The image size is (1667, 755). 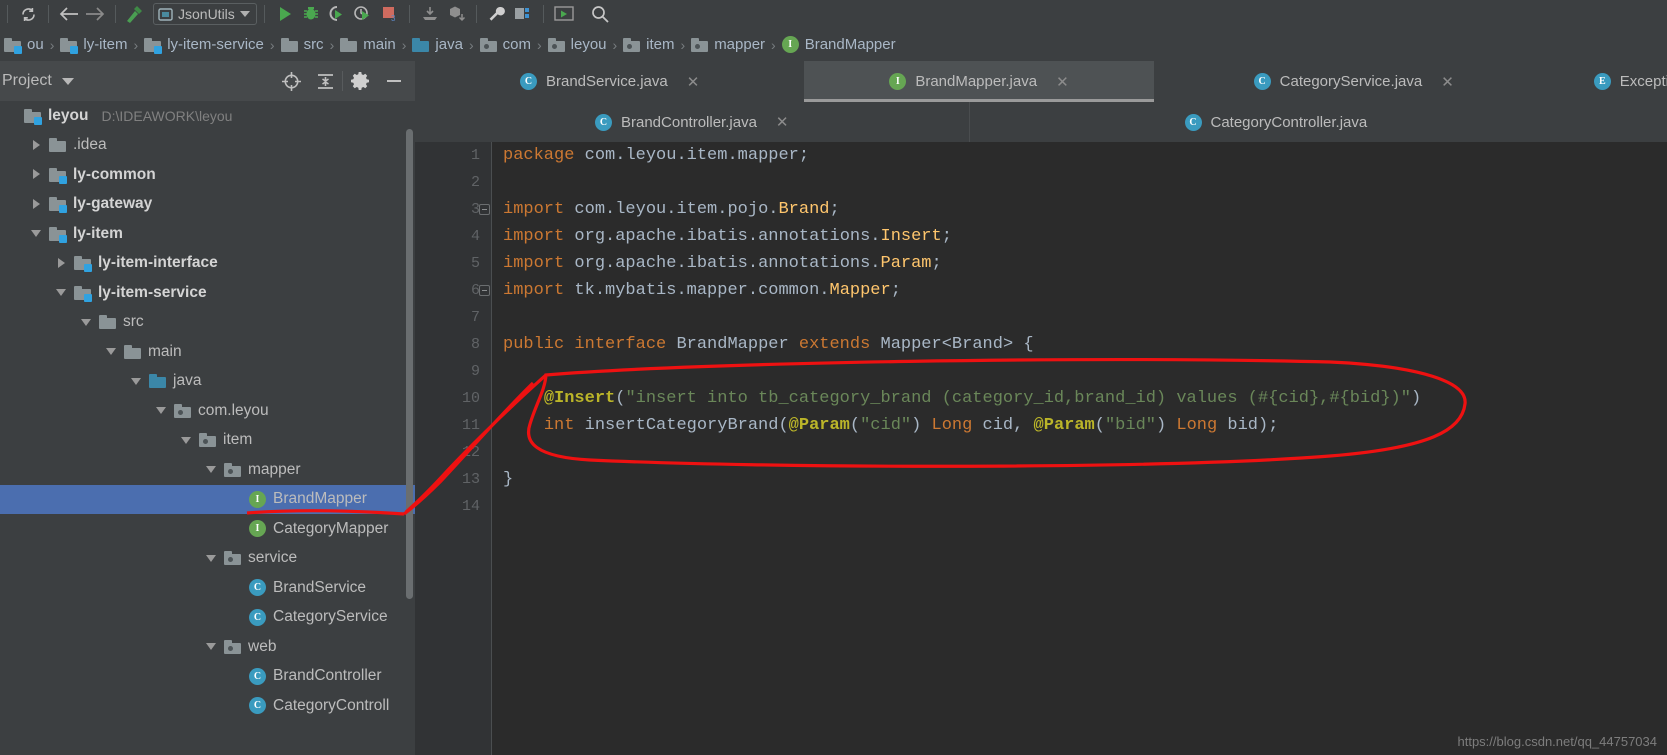 What do you see at coordinates (456, 14) in the screenshot?
I see `commit-icon` at bounding box center [456, 14].